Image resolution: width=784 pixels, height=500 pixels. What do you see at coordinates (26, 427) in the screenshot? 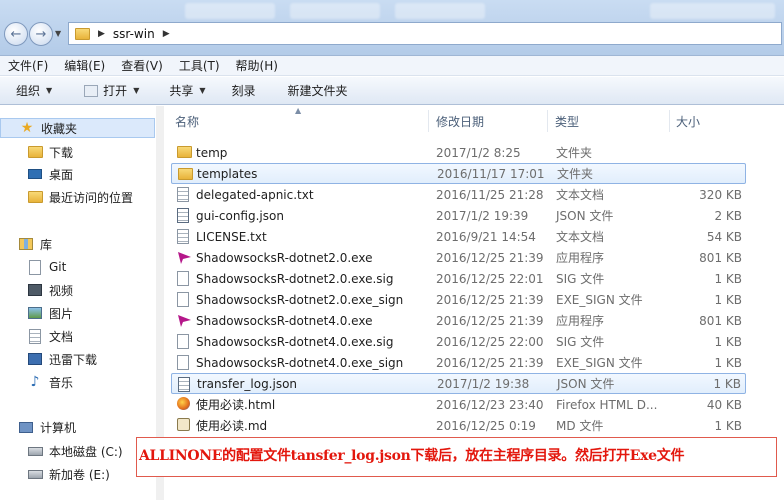
I see `computer-icon` at bounding box center [26, 427].